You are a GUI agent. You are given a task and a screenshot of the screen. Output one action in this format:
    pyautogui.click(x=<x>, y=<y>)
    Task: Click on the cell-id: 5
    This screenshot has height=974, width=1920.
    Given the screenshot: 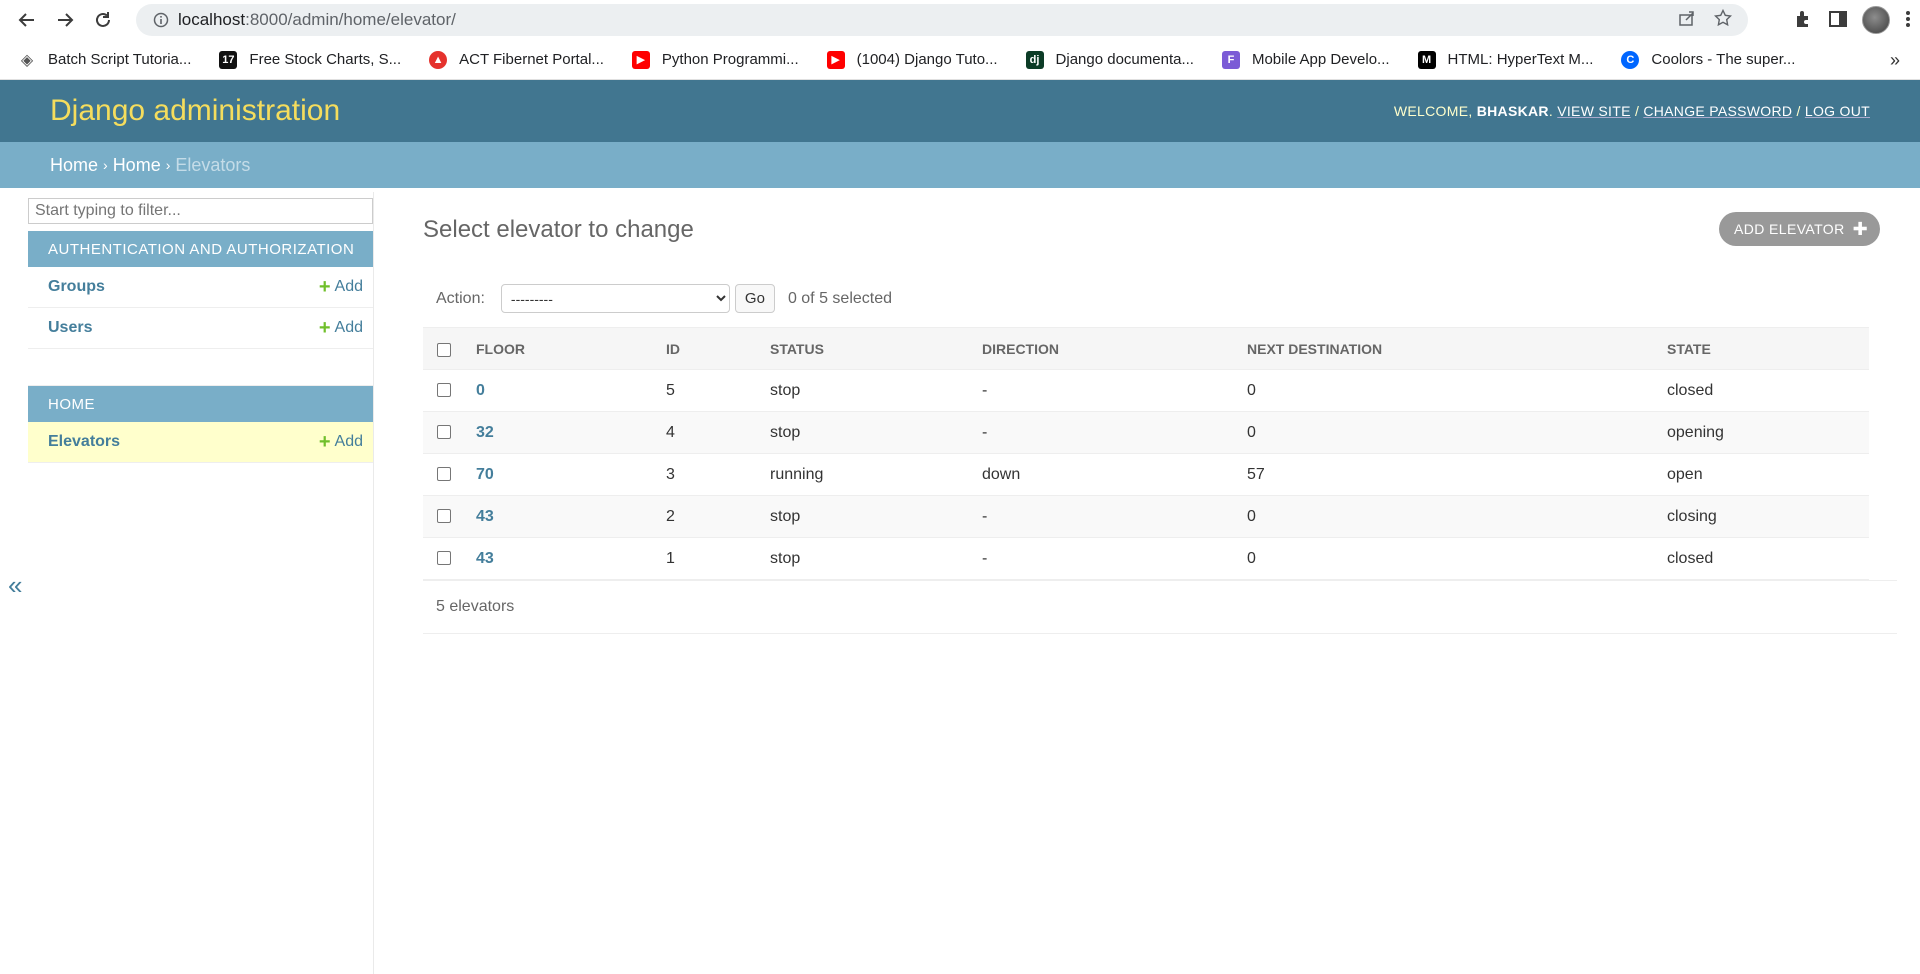 What is the action you would take?
    pyautogui.click(x=718, y=390)
    